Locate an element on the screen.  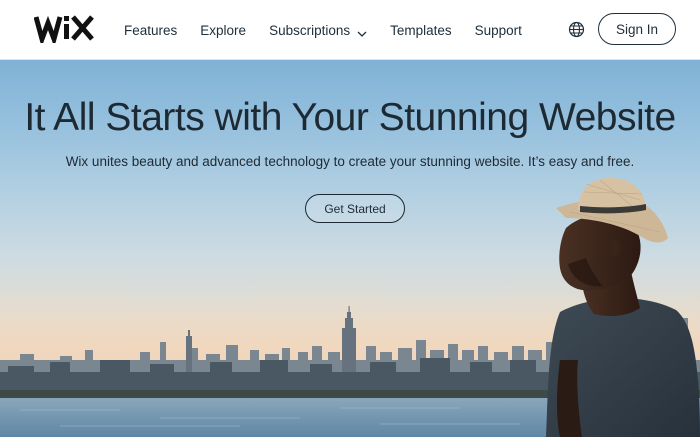
hero-title: It All Starts with Your Stunning Website is located at coordinates (350, 117).